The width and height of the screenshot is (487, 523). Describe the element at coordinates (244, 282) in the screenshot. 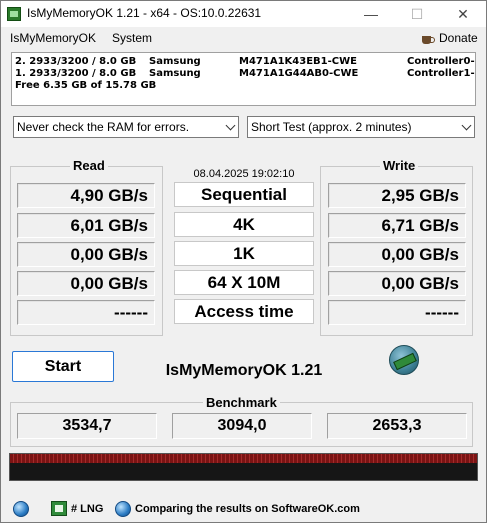

I see `test-64x10m-button: 64 X 10M` at that location.